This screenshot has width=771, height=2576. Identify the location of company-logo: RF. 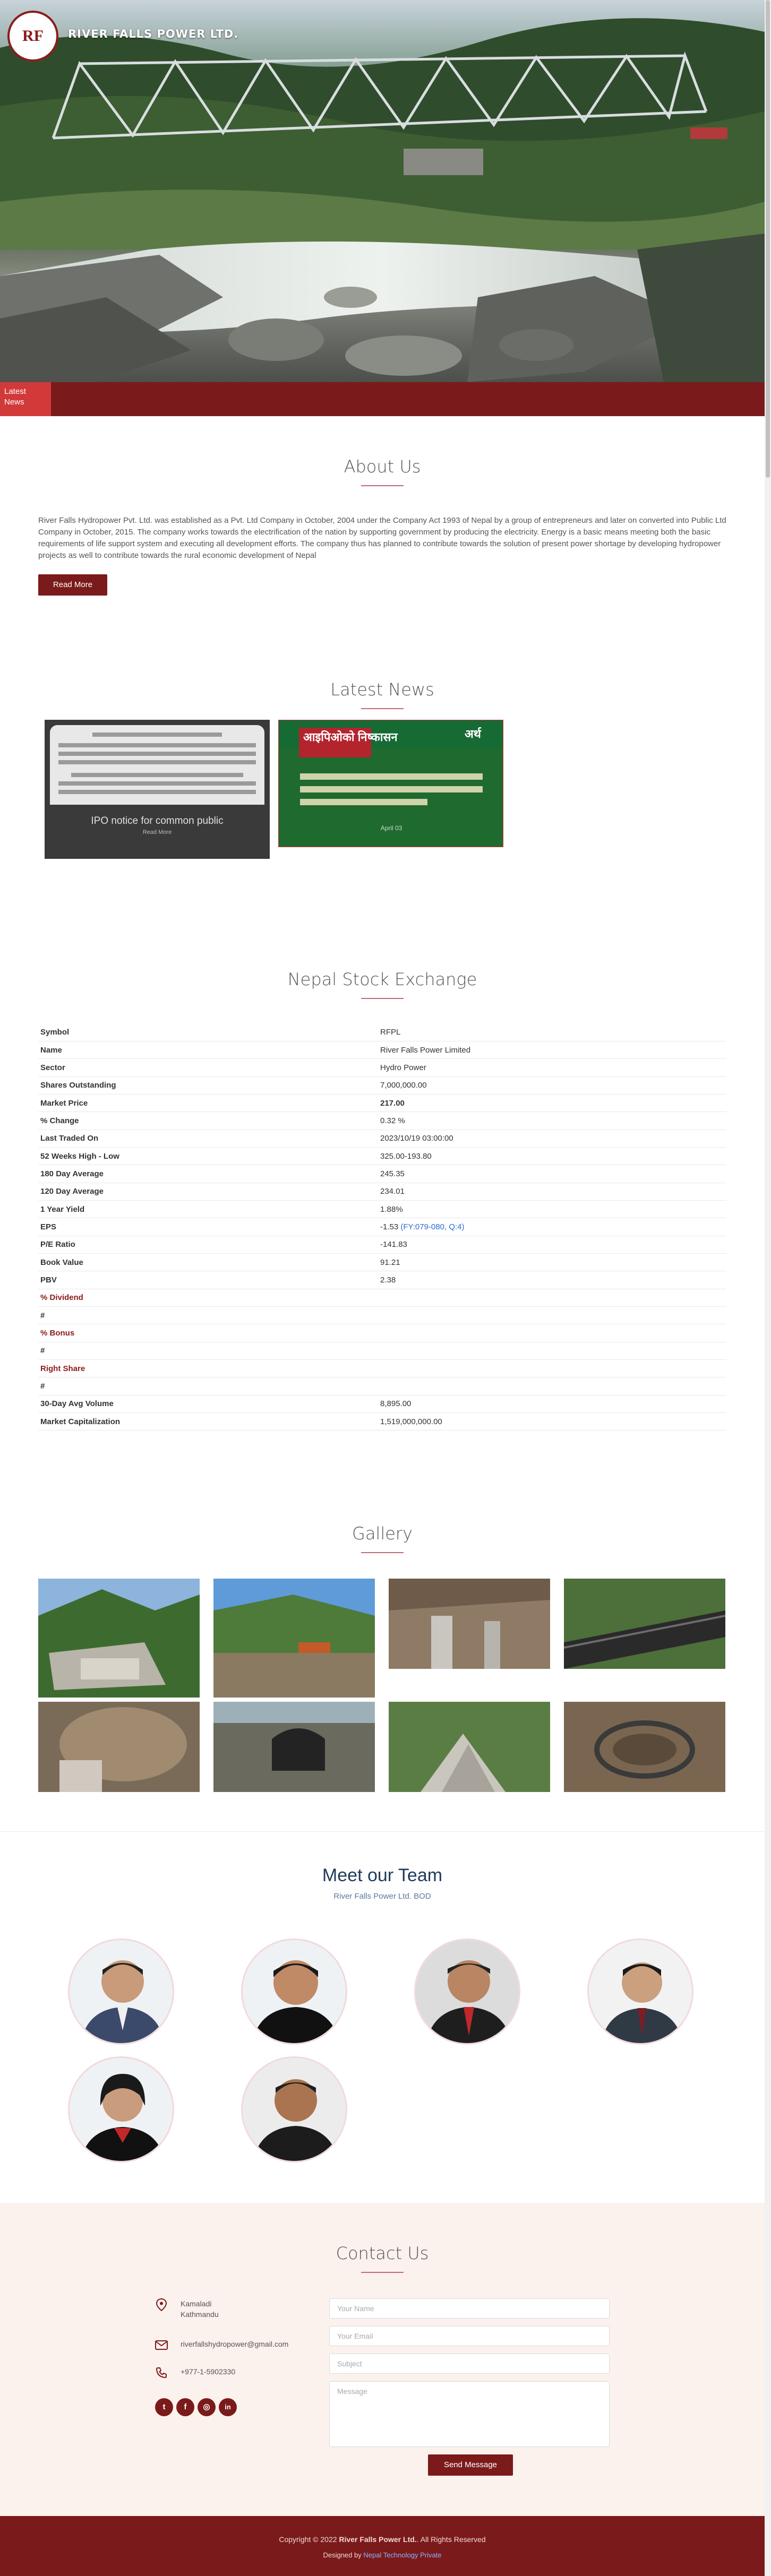
(32, 37).